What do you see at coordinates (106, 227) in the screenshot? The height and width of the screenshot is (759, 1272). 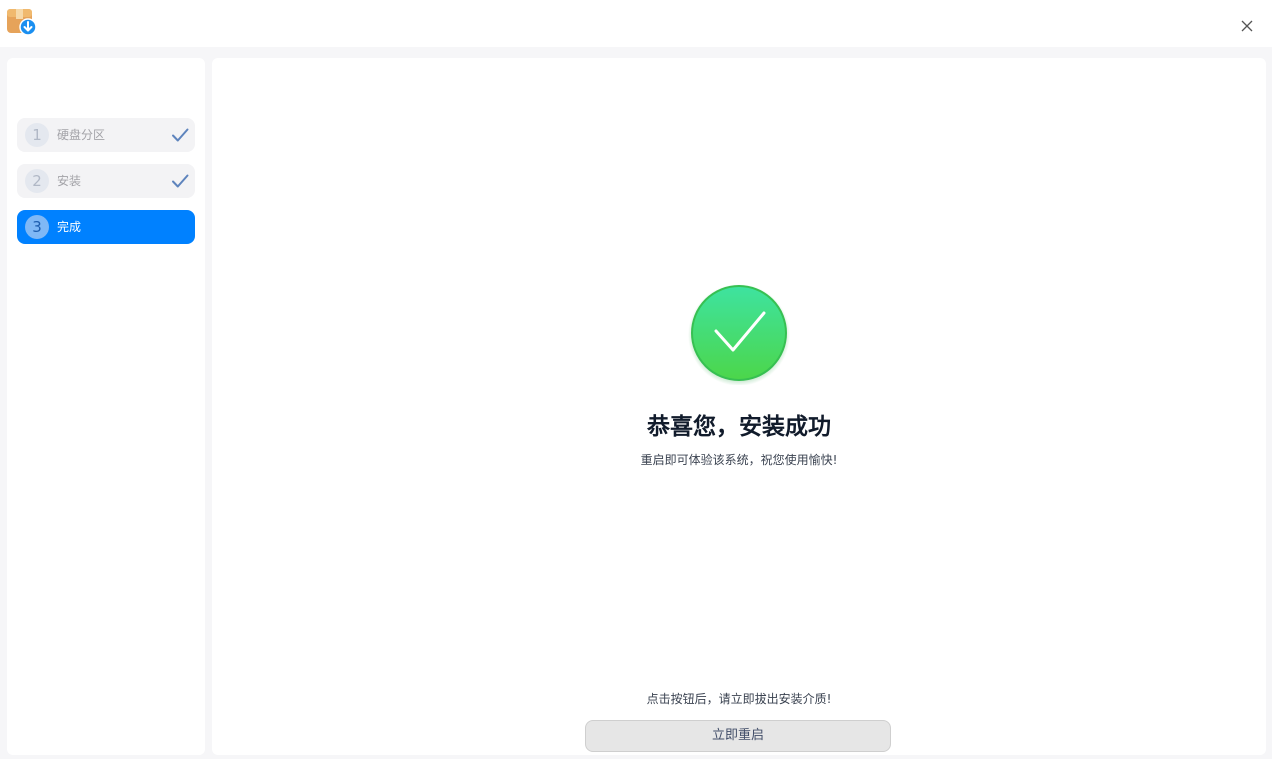 I see `step-finish: 3 完成` at bounding box center [106, 227].